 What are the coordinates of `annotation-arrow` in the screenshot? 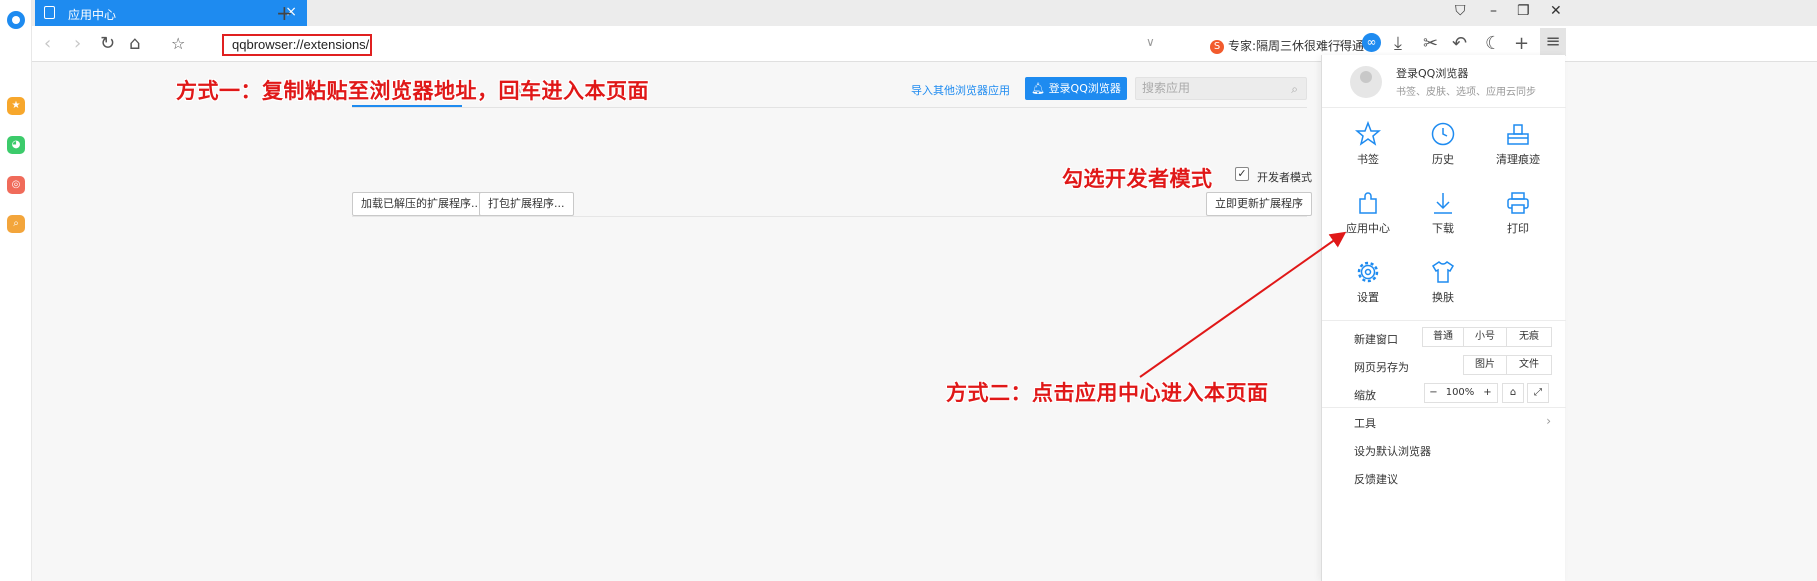 It's located at (1243, 304).